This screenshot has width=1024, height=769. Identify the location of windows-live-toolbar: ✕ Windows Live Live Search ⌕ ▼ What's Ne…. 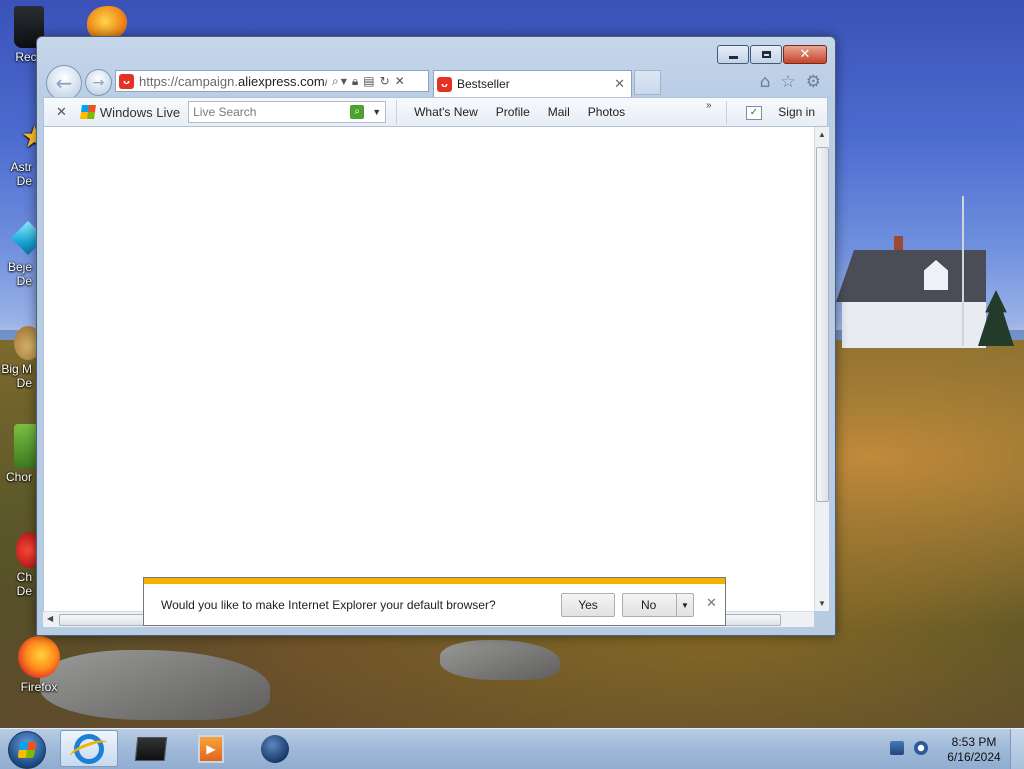
(435, 112).